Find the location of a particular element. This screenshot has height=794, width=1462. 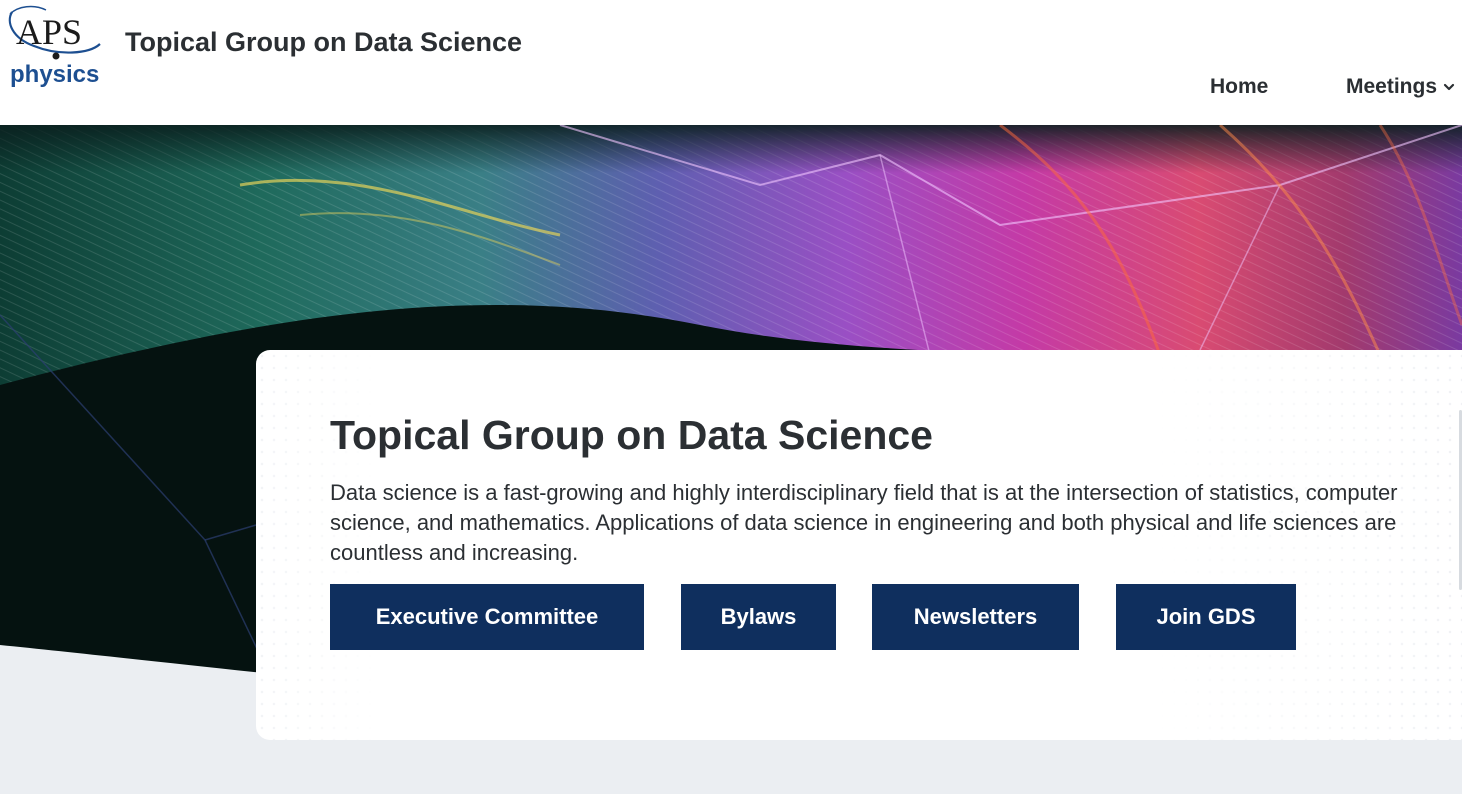

join-gds-button: Join GDS is located at coordinates (1206, 617).